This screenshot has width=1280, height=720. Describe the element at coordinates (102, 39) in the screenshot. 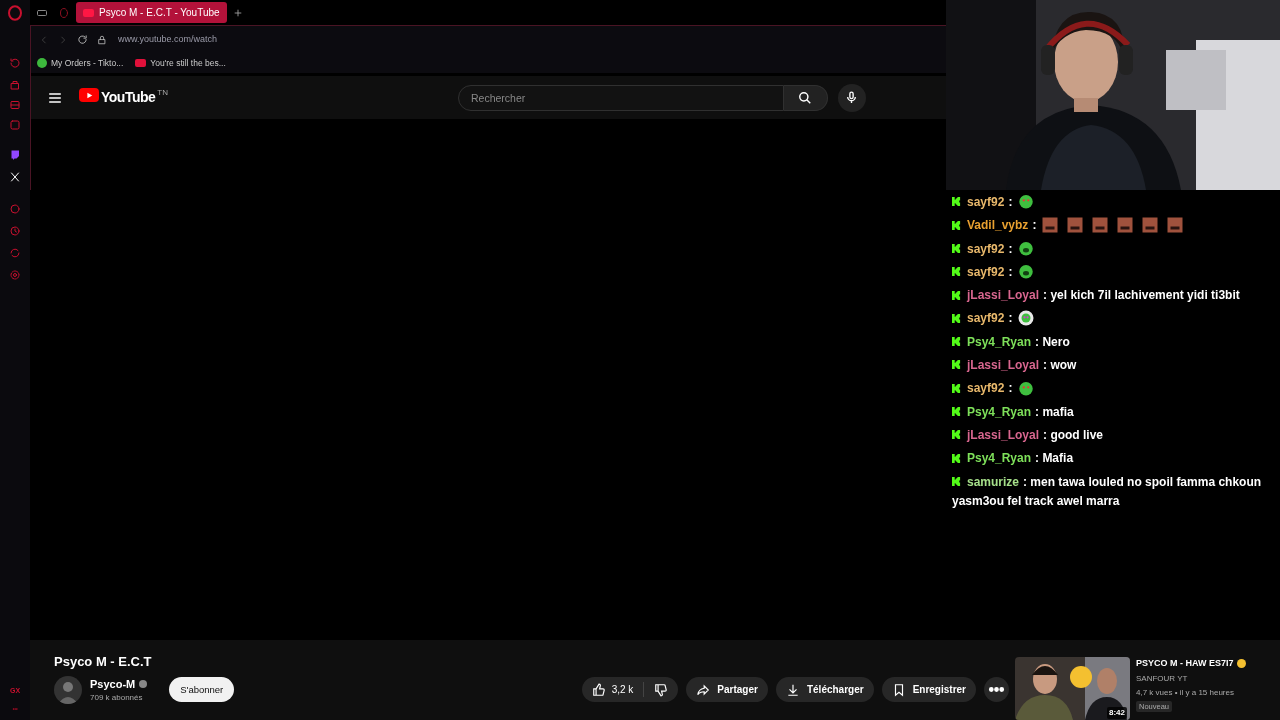

I see `lock-icon` at that location.